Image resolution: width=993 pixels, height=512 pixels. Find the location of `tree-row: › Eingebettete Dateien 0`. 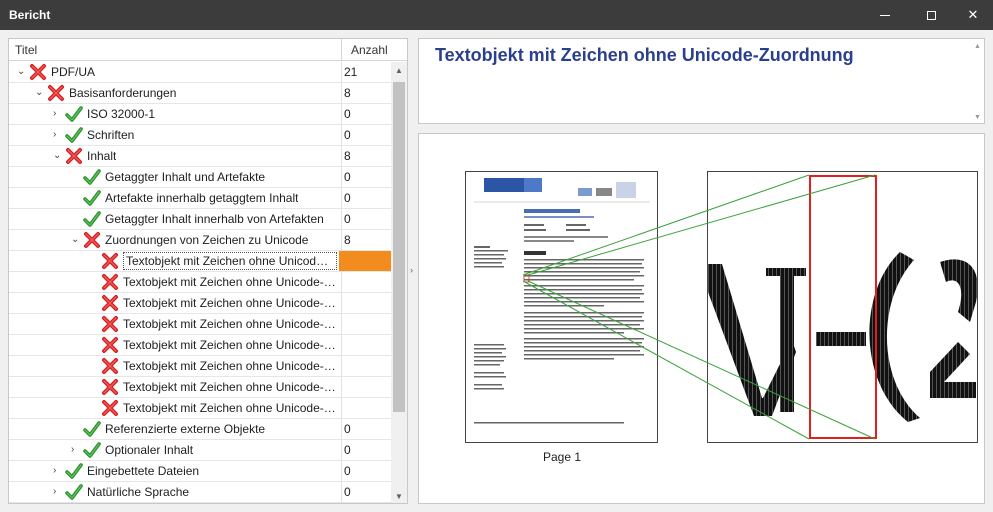

tree-row: › Eingebettete Dateien 0 is located at coordinates (200, 471).